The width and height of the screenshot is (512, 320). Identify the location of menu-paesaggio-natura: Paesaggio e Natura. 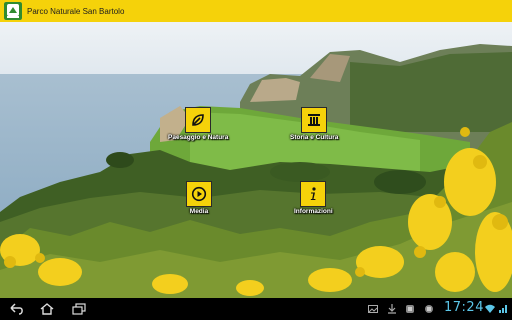
(198, 124).